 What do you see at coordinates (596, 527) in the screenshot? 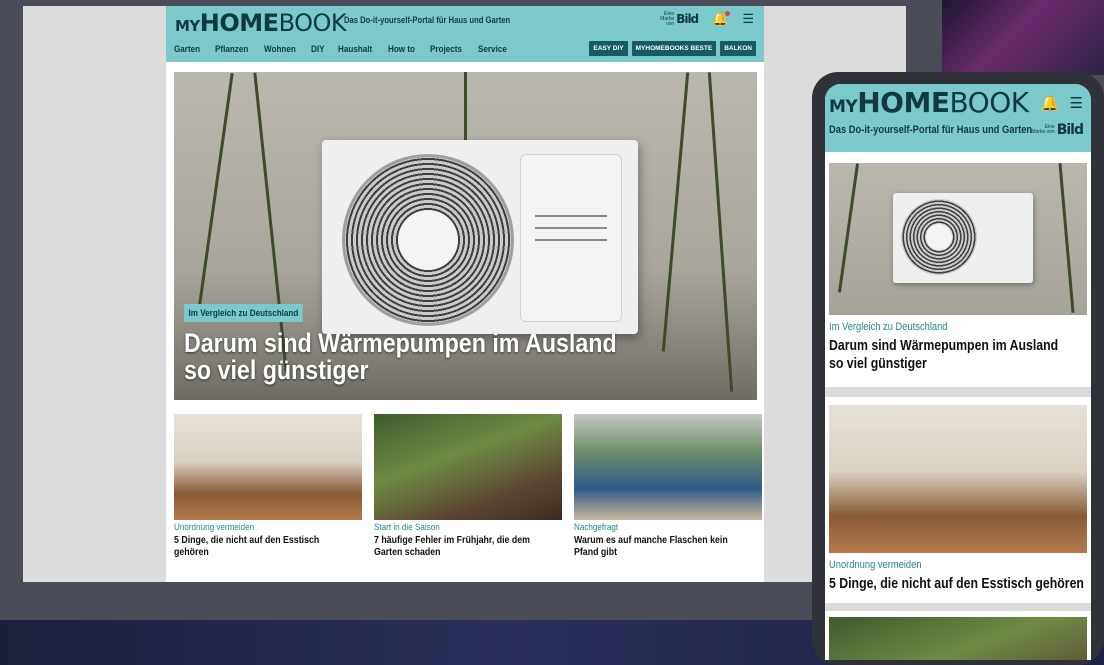
I see `teaser-category: Nachgefragt` at bounding box center [596, 527].